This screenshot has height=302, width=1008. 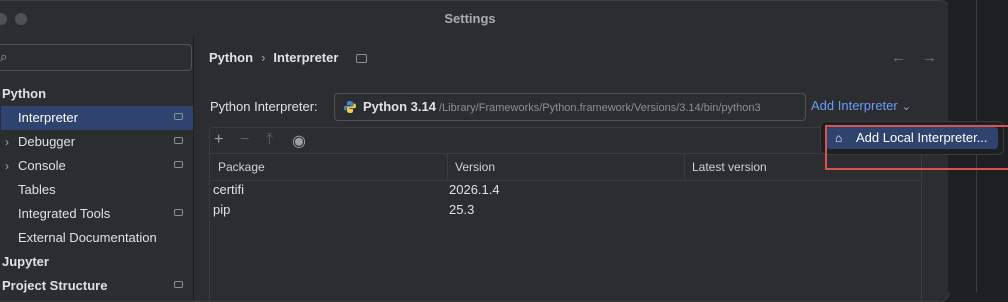 What do you see at coordinates (244, 140) in the screenshot?
I see `remove-icon: −` at bounding box center [244, 140].